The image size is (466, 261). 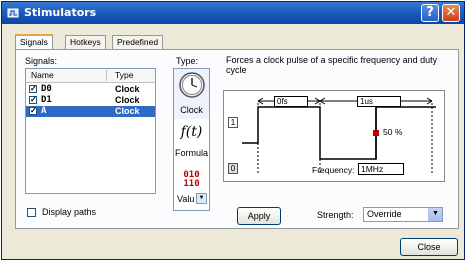 What do you see at coordinates (191, 132) in the screenshot?
I see `formula-icon: f(t)` at bounding box center [191, 132].